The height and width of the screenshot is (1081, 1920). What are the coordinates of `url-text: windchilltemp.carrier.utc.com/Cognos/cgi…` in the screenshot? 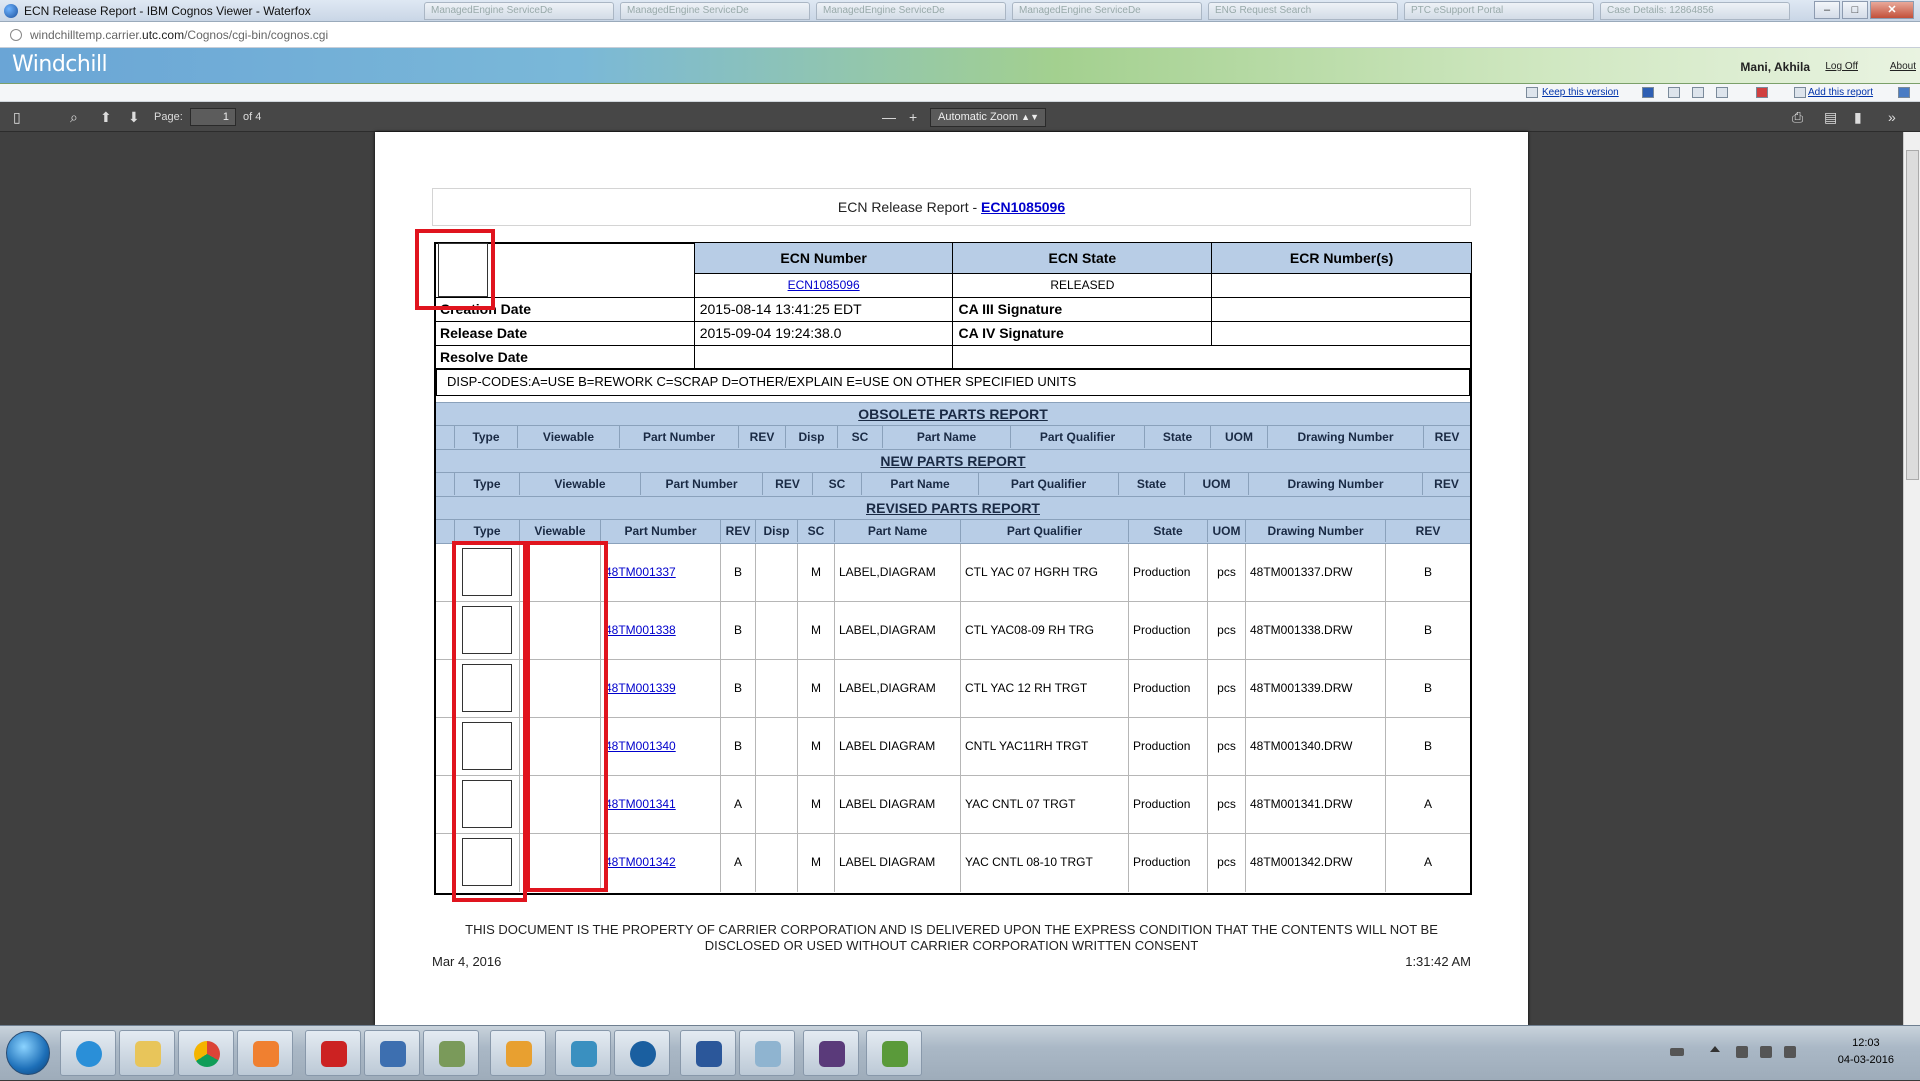 It's located at (179, 35).